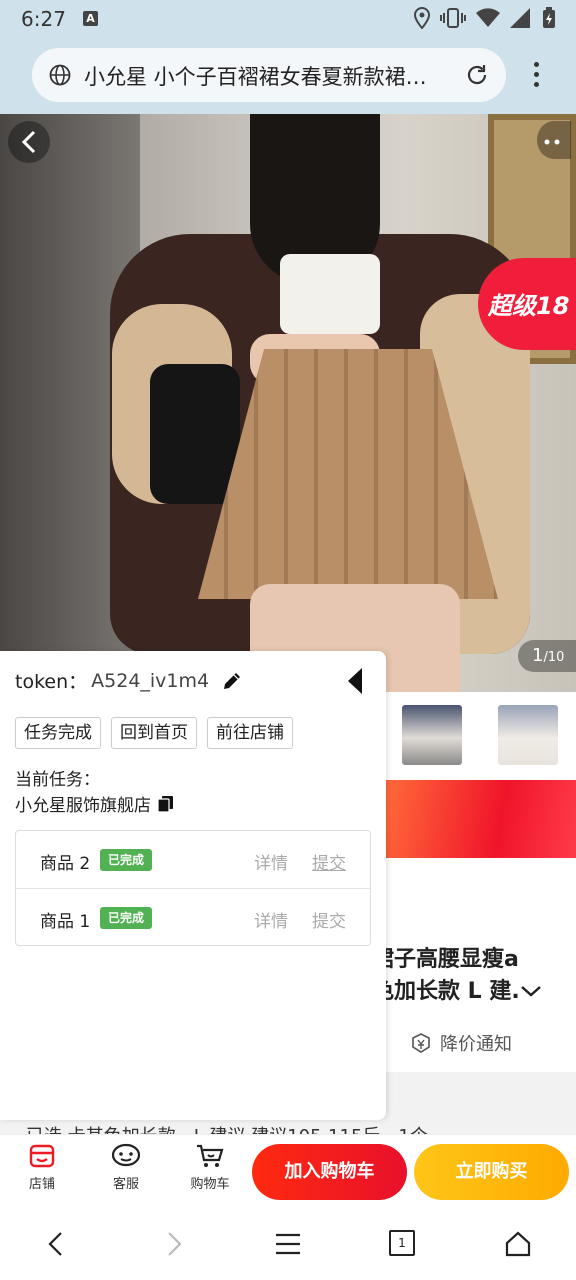 This screenshot has width=576, height=1280. What do you see at coordinates (250, 733) in the screenshot?
I see `go-store-button: 前往店铺` at bounding box center [250, 733].